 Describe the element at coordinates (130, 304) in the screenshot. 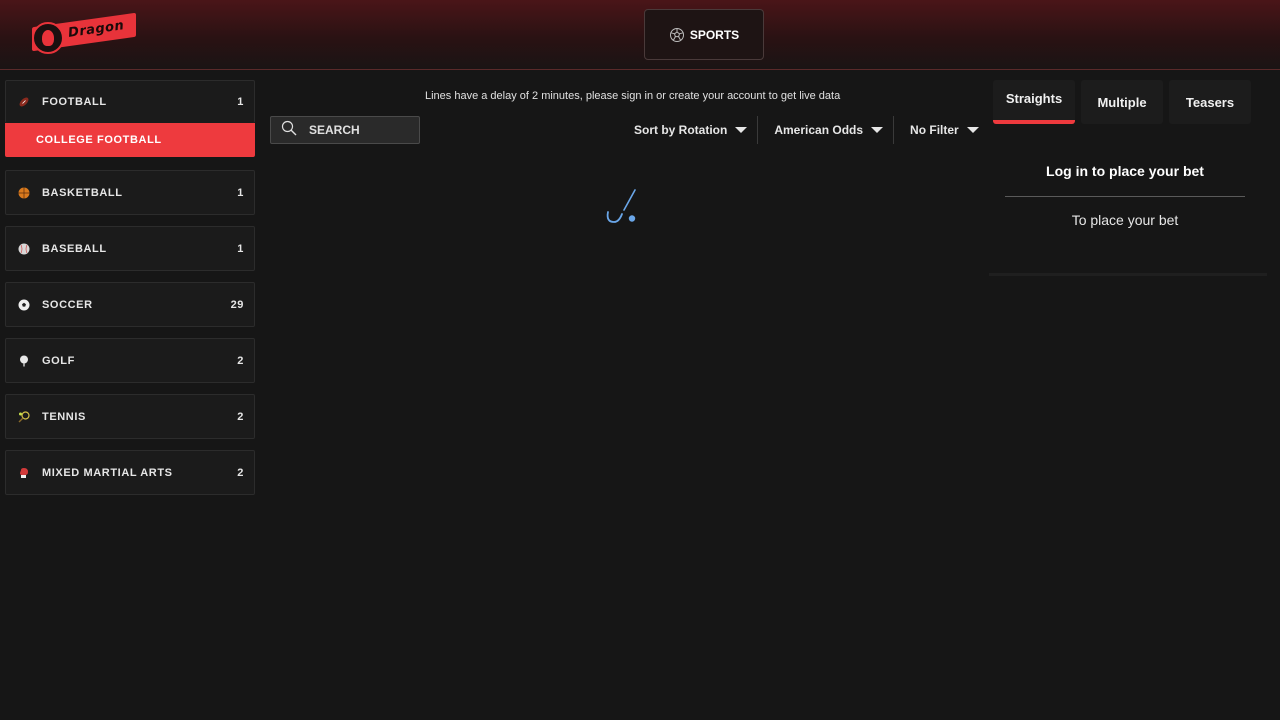

I see `sidebar-item-soccer: SOCCER 29` at that location.